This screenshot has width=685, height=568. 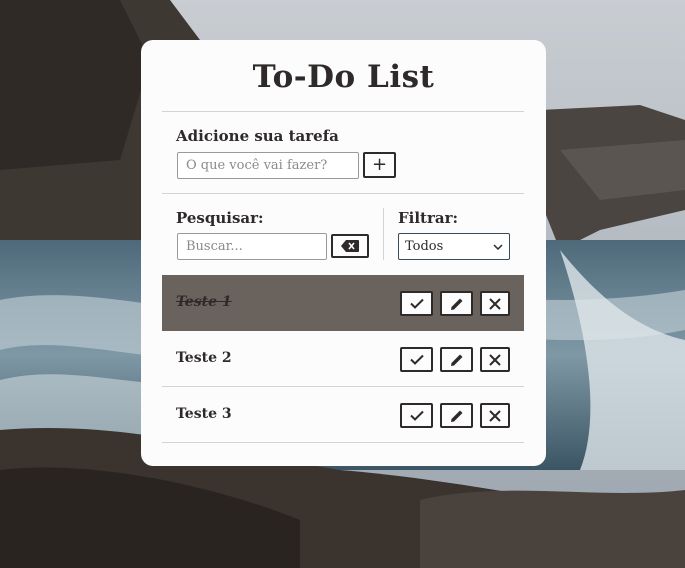 I want to click on backspace-icon, so click(x=350, y=246).